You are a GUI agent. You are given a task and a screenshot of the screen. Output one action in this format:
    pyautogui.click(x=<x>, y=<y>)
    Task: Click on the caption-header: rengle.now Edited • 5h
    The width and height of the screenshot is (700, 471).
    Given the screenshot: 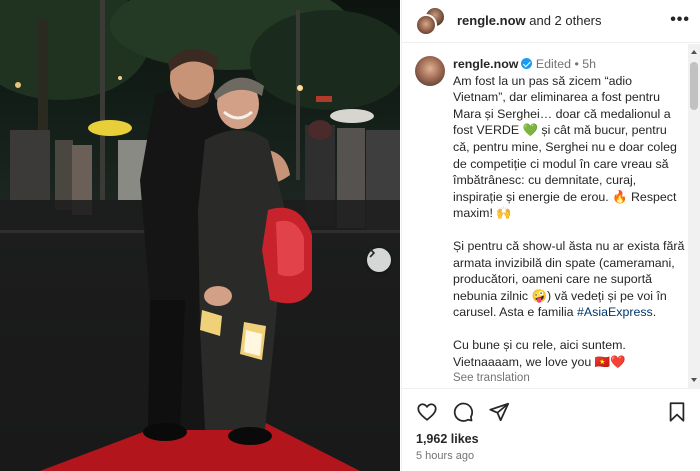 What is the action you would take?
    pyautogui.click(x=569, y=64)
    